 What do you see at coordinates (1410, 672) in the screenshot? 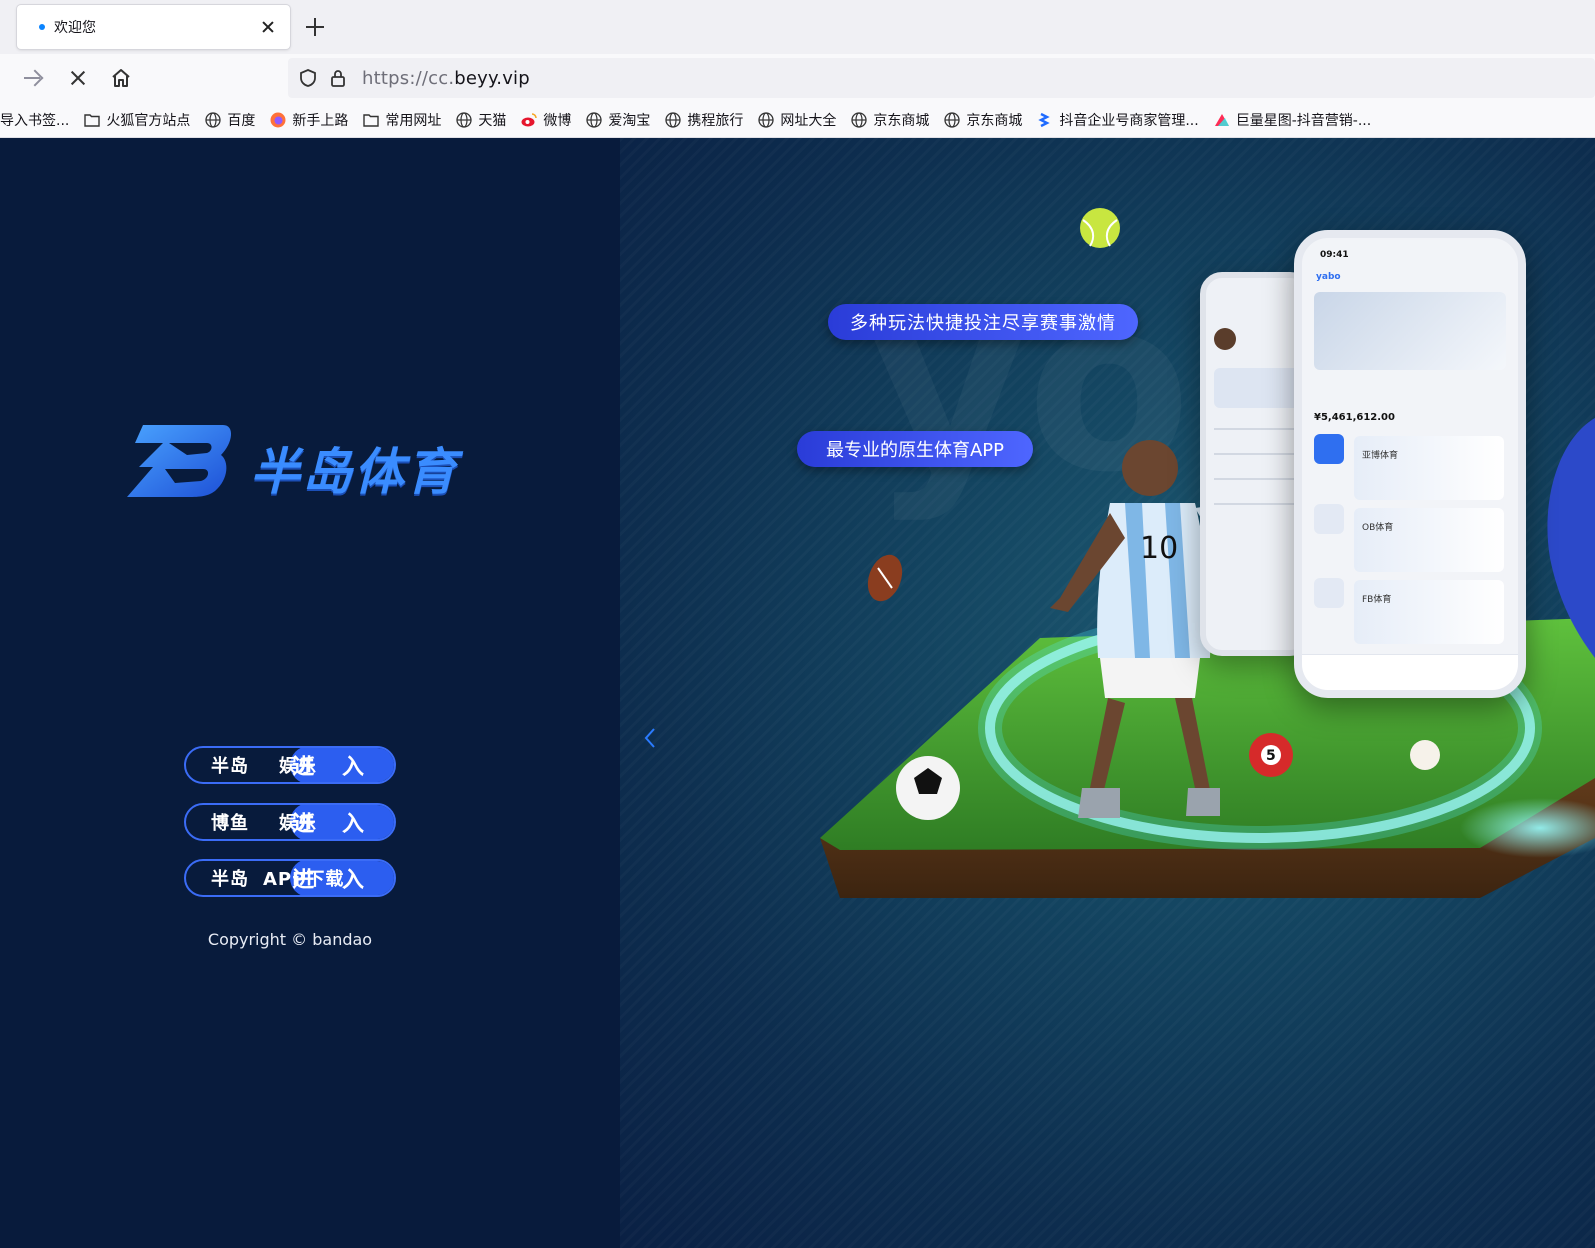
I see `phone-tabbar` at bounding box center [1410, 672].